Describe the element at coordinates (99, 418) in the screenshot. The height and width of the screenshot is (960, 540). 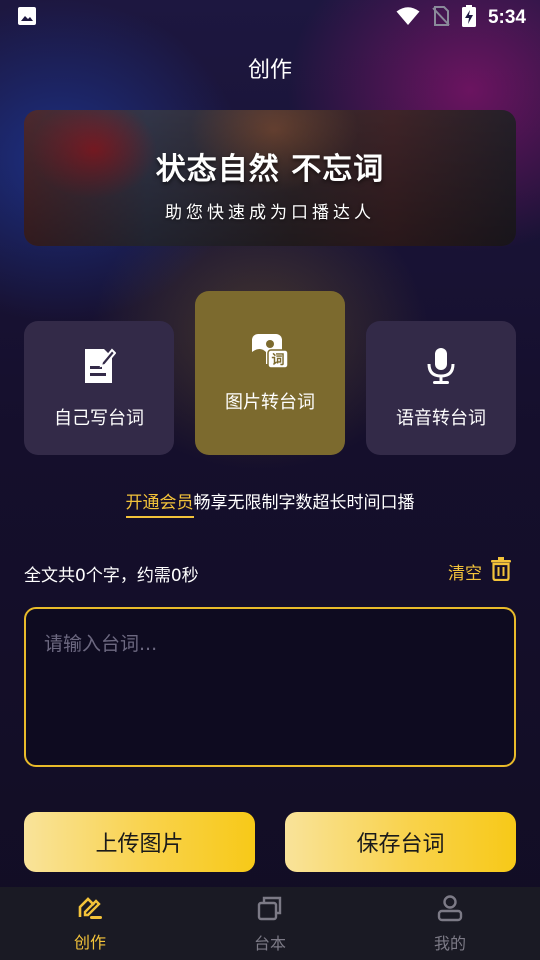
I see `mode-label: 自己写台词` at that location.